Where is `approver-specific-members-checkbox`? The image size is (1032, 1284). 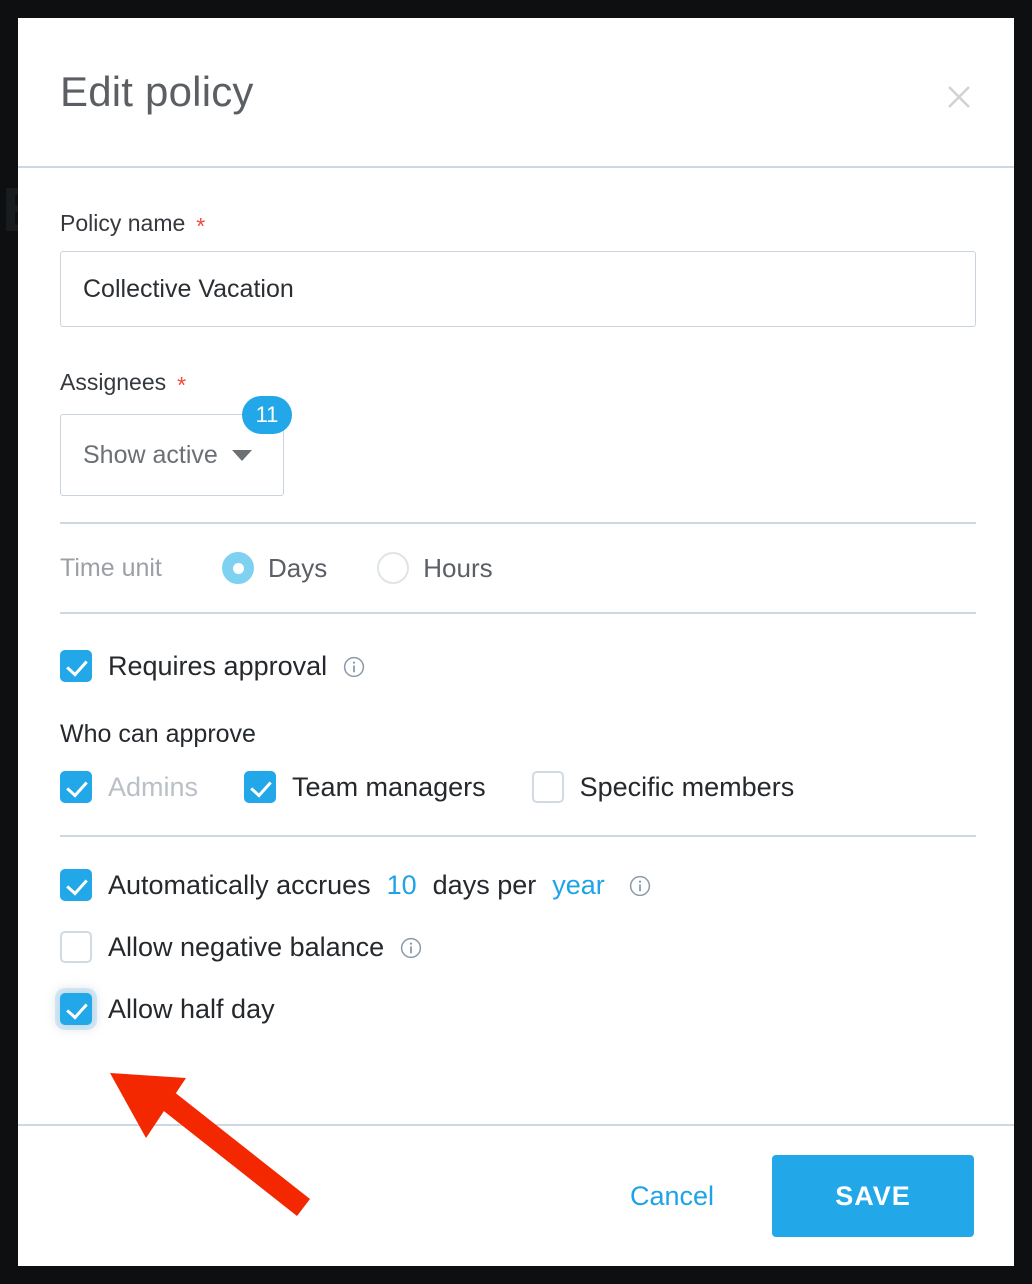
approver-specific-members-checkbox is located at coordinates (547, 787).